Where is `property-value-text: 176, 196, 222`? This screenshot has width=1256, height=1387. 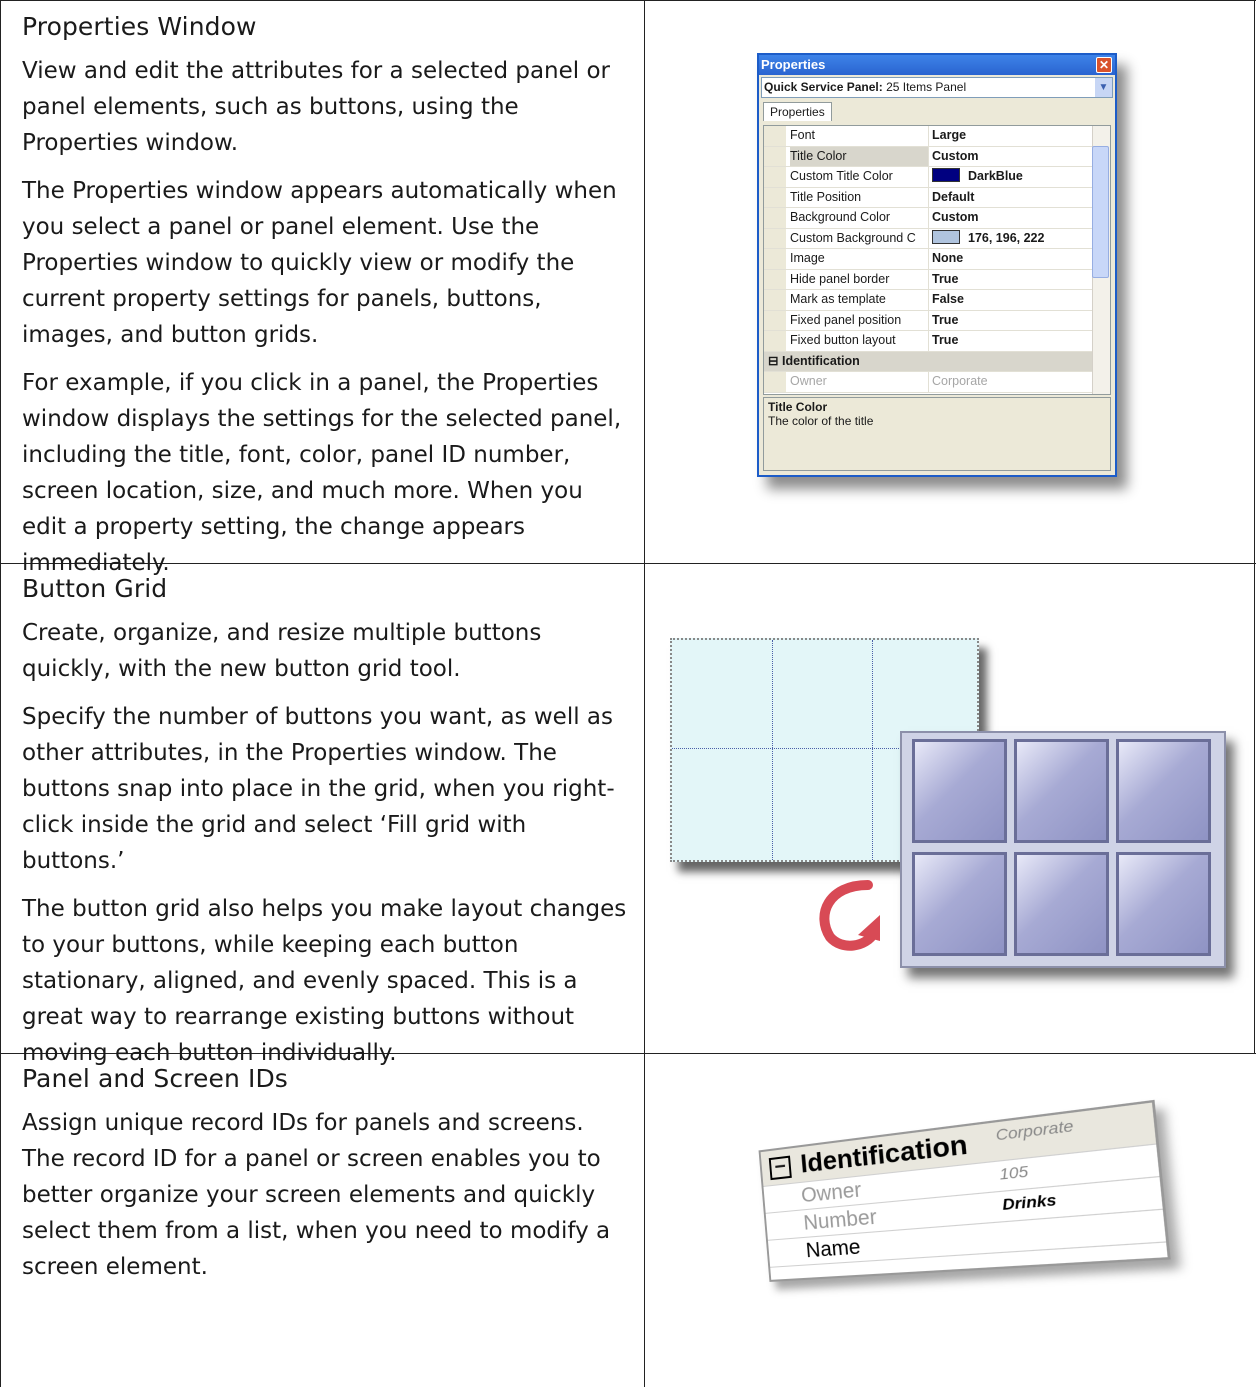
property-value-text: 176, 196, 222 is located at coordinates (1006, 237).